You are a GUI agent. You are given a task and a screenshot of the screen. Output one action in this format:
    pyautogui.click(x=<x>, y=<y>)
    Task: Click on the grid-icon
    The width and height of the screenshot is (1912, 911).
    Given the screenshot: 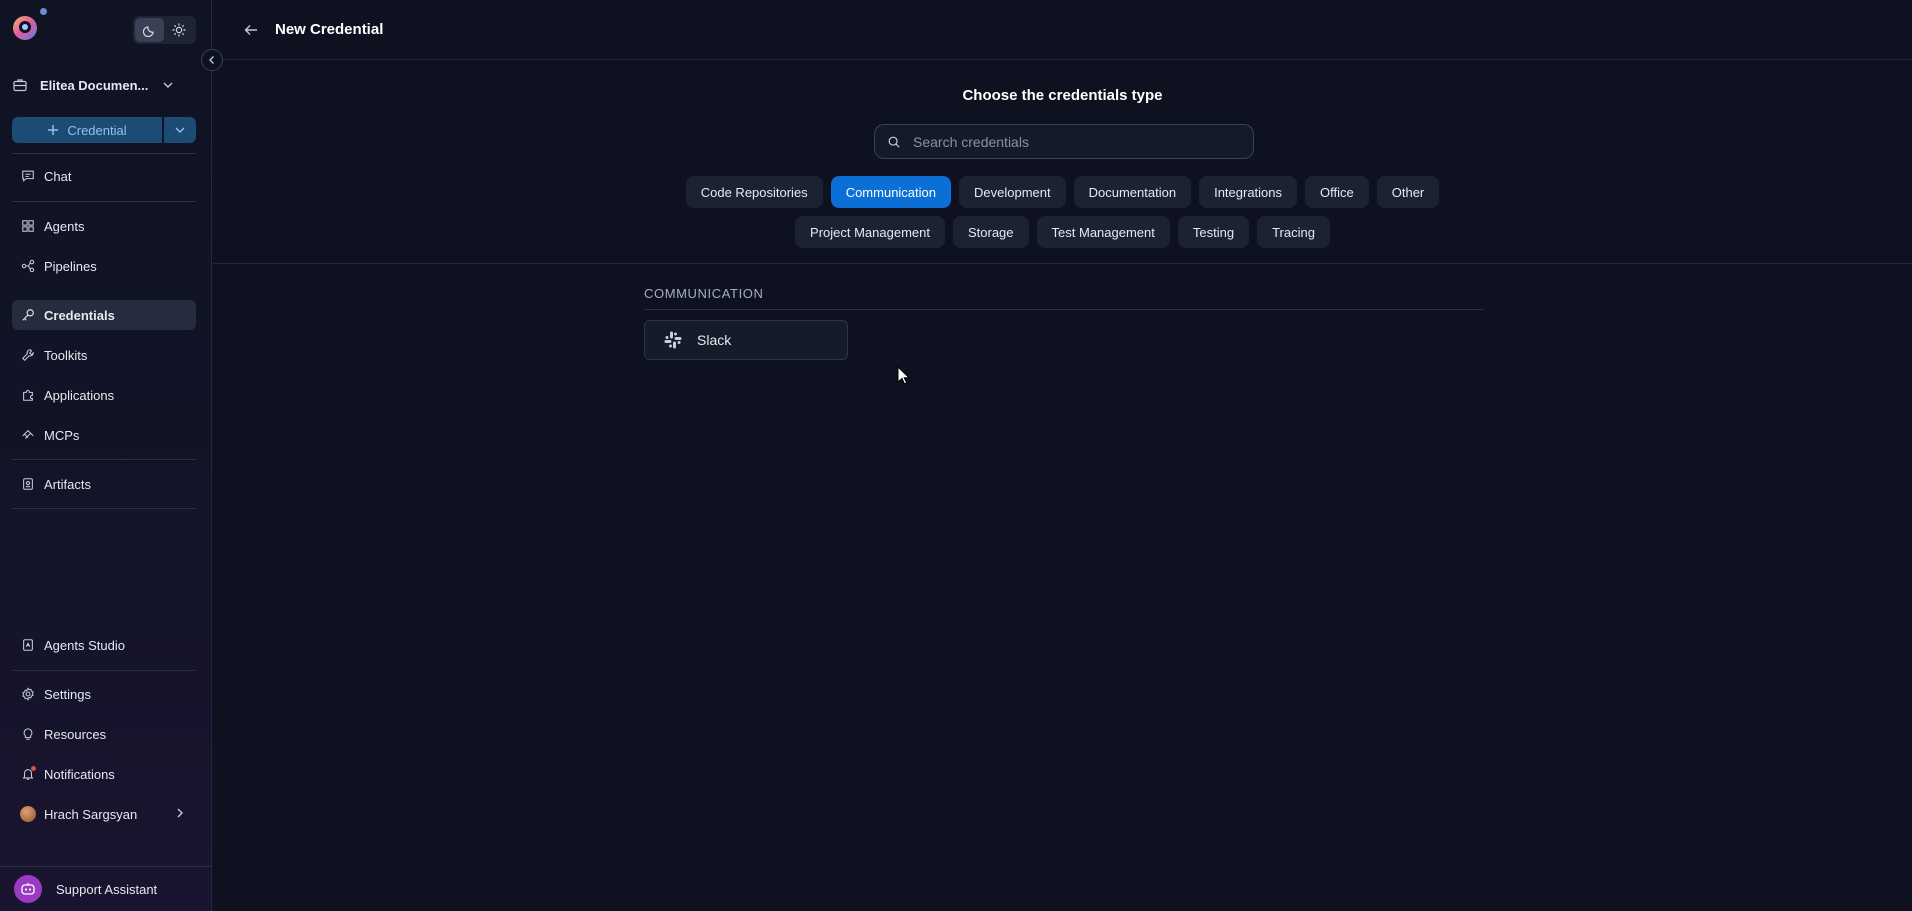 What is the action you would take?
    pyautogui.click(x=28, y=226)
    